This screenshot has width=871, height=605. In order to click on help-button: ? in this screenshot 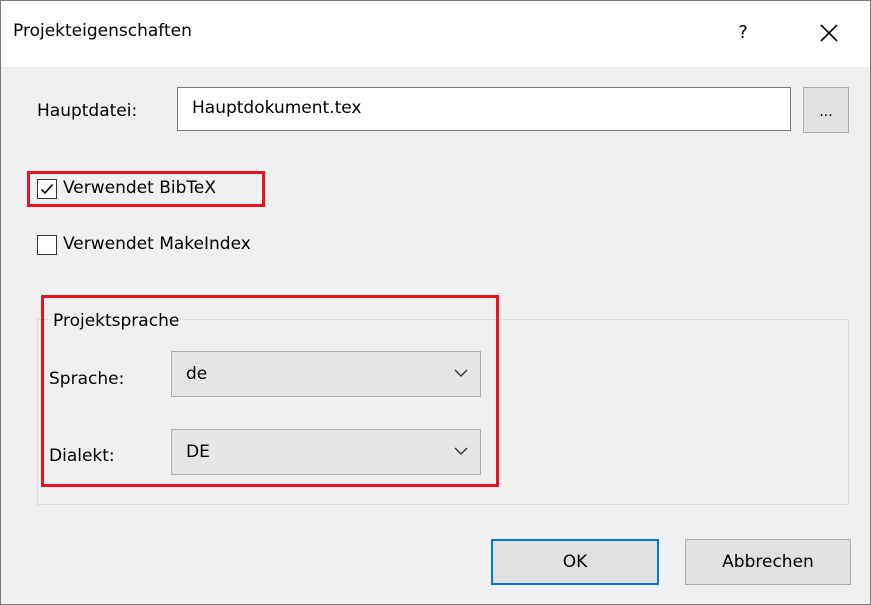, I will do `click(743, 33)`.